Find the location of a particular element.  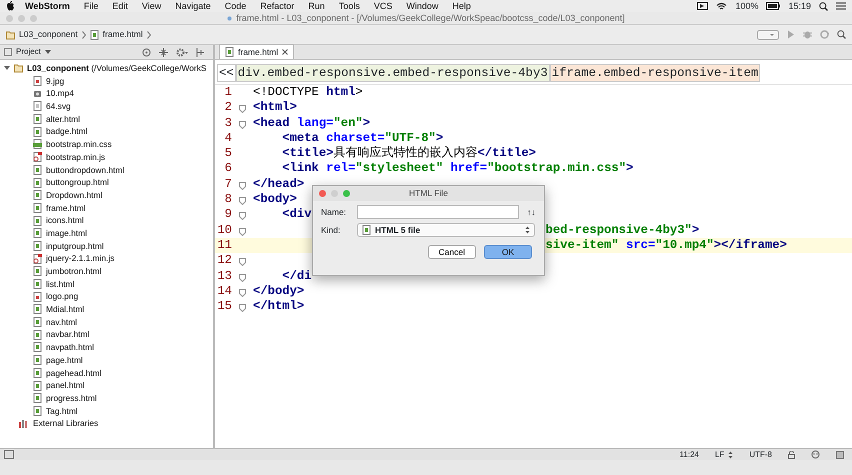

tree-item: frame.html is located at coordinates (66, 208).